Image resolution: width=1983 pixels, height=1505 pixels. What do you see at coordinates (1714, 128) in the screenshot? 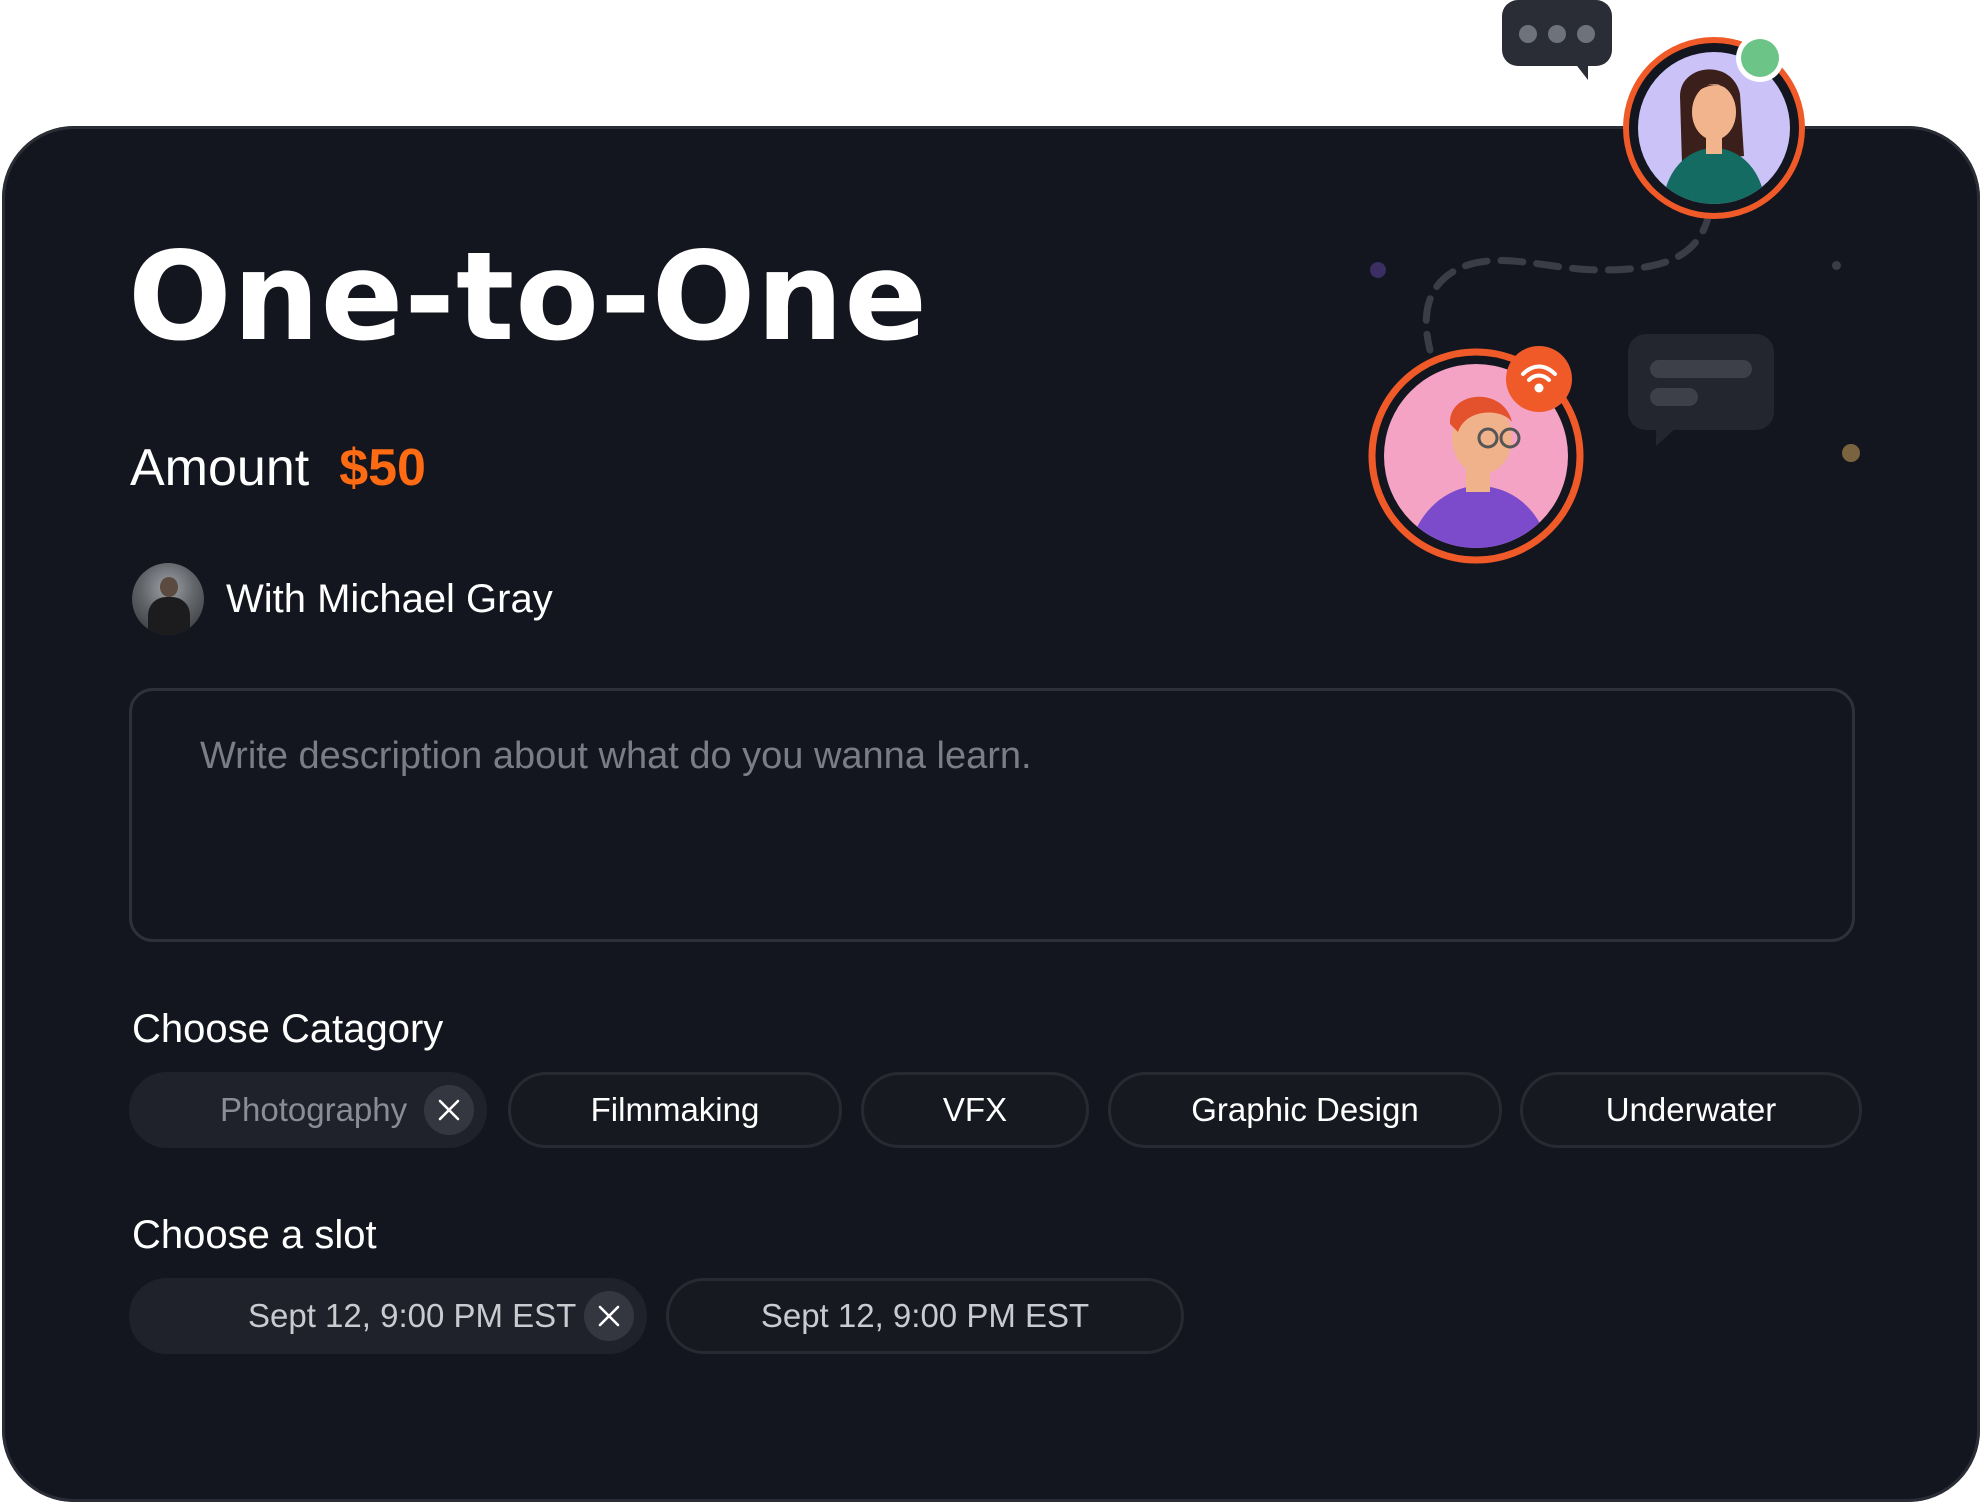
I see `participant-avatar-female` at bounding box center [1714, 128].